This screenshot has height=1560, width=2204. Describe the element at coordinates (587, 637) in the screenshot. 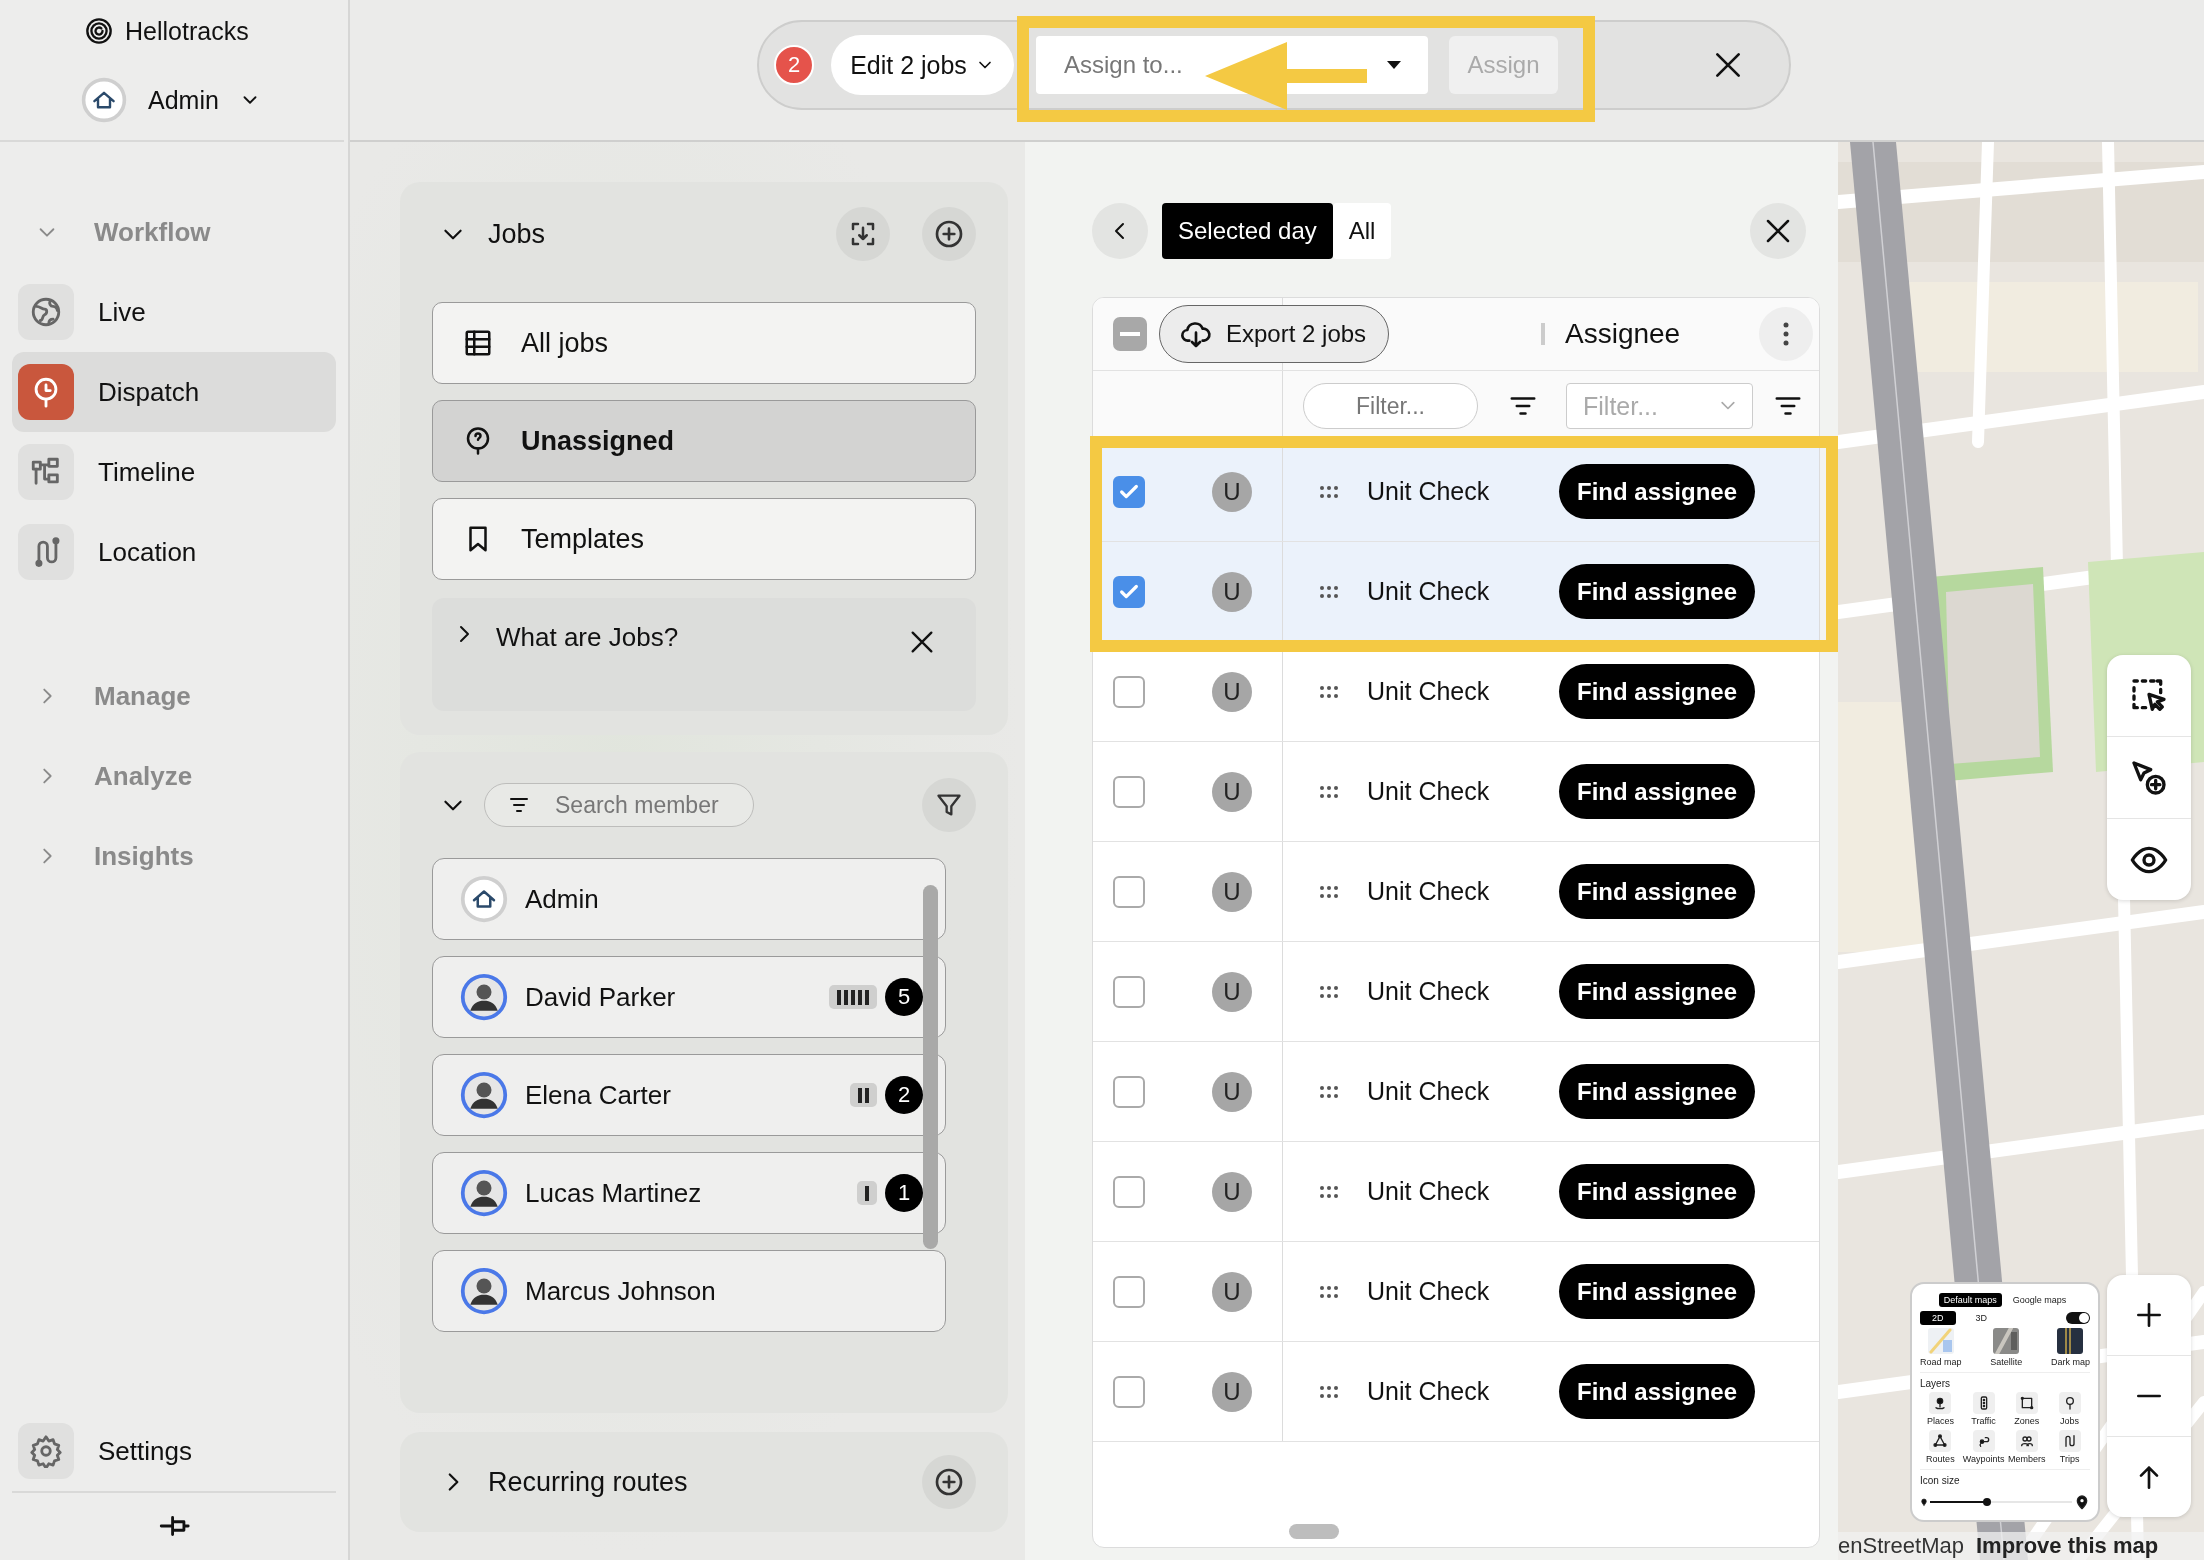

I see `help-link: What are Jobs?` at that location.